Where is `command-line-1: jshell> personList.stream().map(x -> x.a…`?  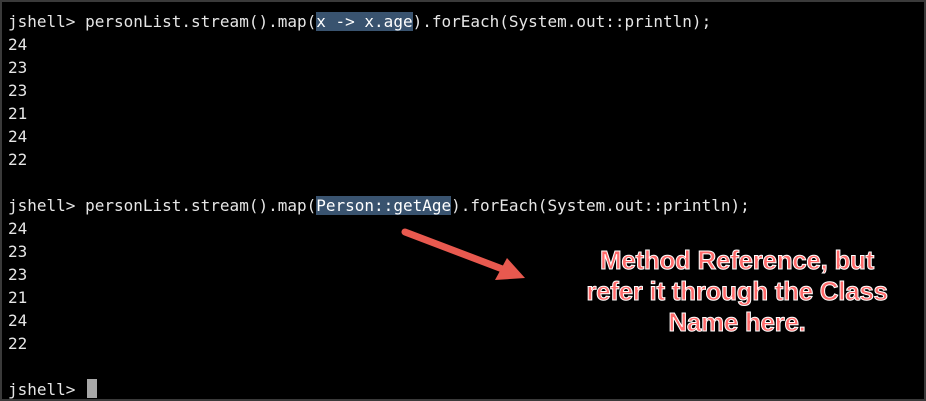 command-line-1: jshell> personList.stream().map(x -> x.a… is located at coordinates (466, 21).